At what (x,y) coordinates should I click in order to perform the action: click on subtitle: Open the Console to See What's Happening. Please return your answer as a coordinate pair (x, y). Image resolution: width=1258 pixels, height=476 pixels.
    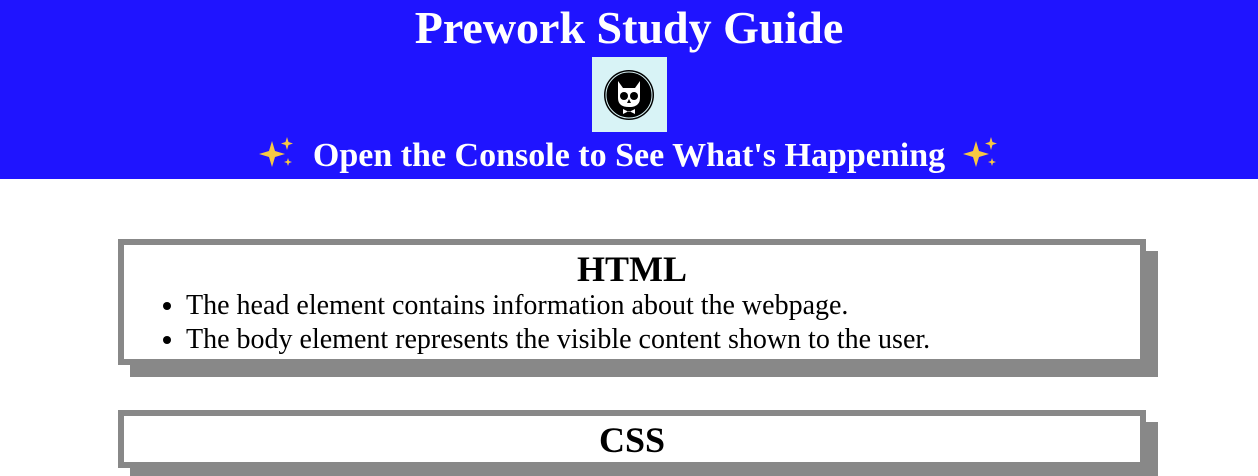
    Looking at the image, I should click on (629, 158).